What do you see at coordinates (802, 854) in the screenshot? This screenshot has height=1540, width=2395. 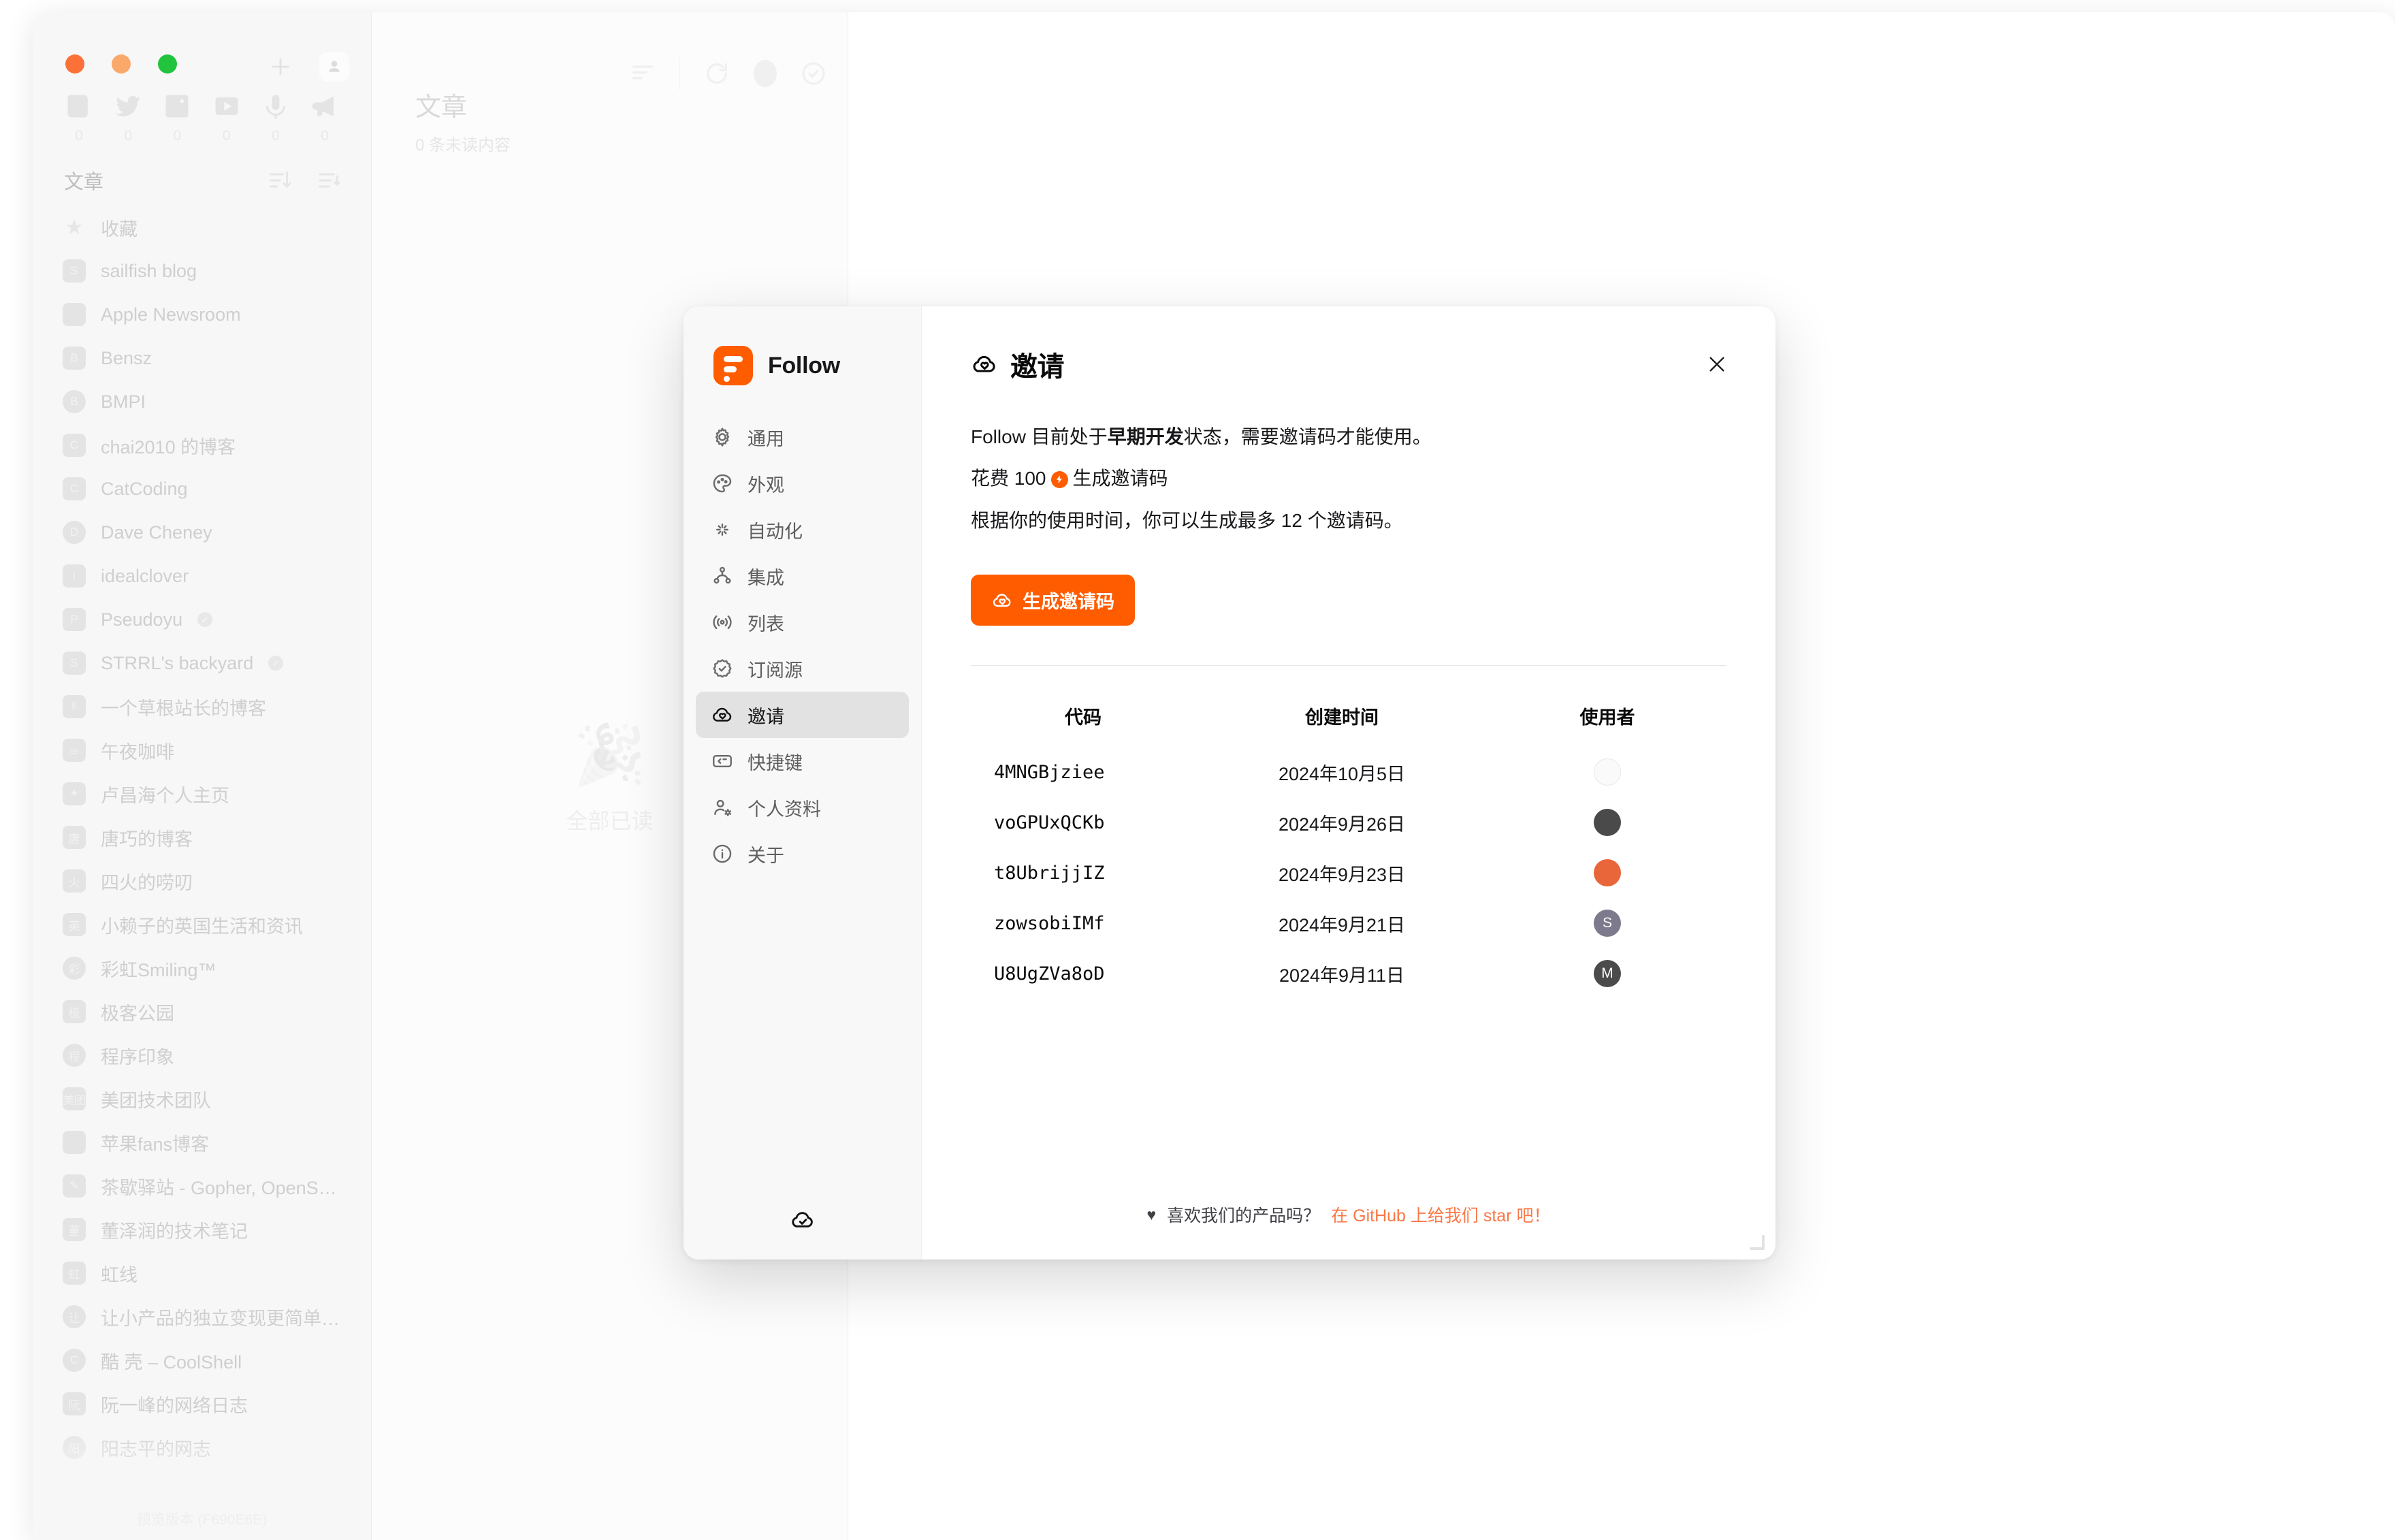 I see `settings-nav-item-10: 关于` at bounding box center [802, 854].